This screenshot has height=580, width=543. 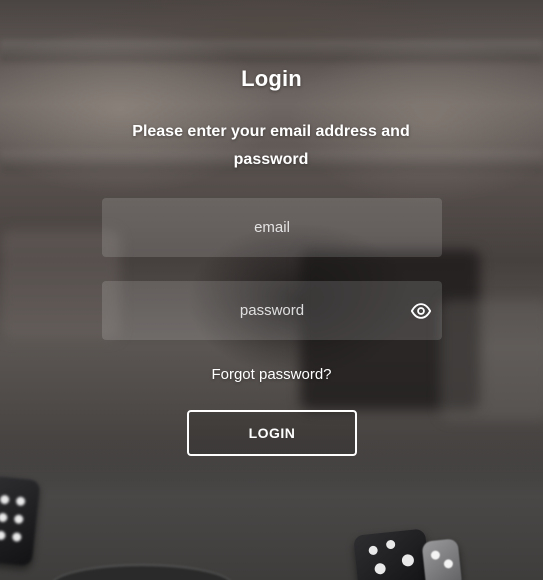 I want to click on password-field-container, so click(x=272, y=310).